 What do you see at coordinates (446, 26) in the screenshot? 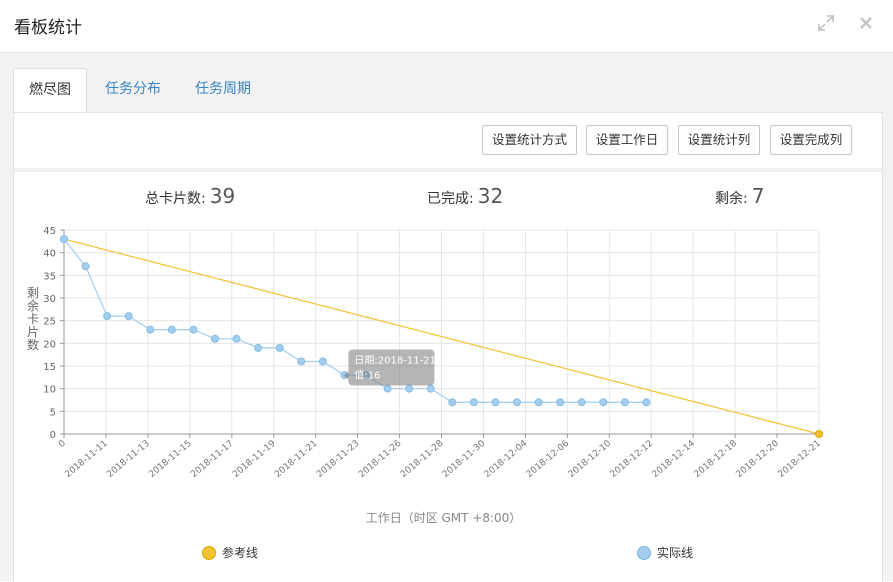
I see `dialog-header: 看板统计` at bounding box center [446, 26].